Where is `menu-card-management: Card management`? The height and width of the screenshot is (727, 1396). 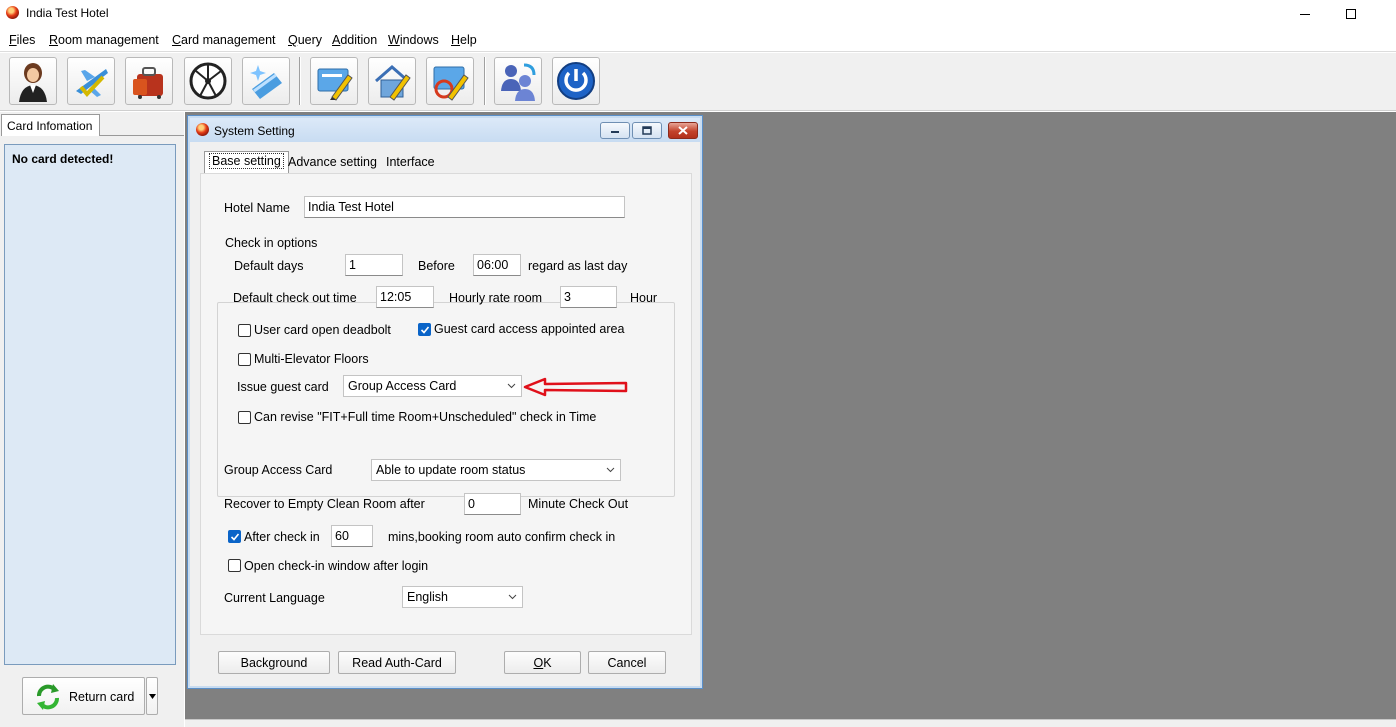 menu-card-management: Card management is located at coordinates (224, 40).